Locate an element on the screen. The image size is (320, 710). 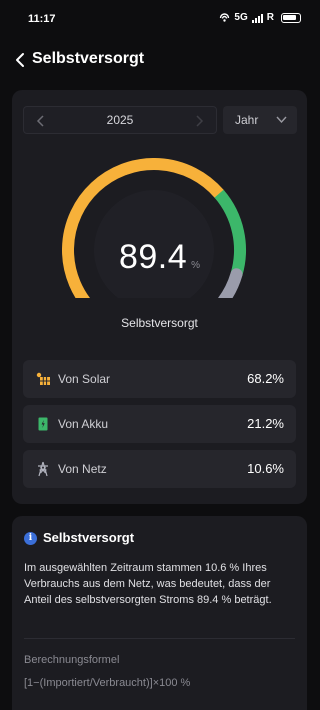
year-label: 2025 is located at coordinates (120, 120).